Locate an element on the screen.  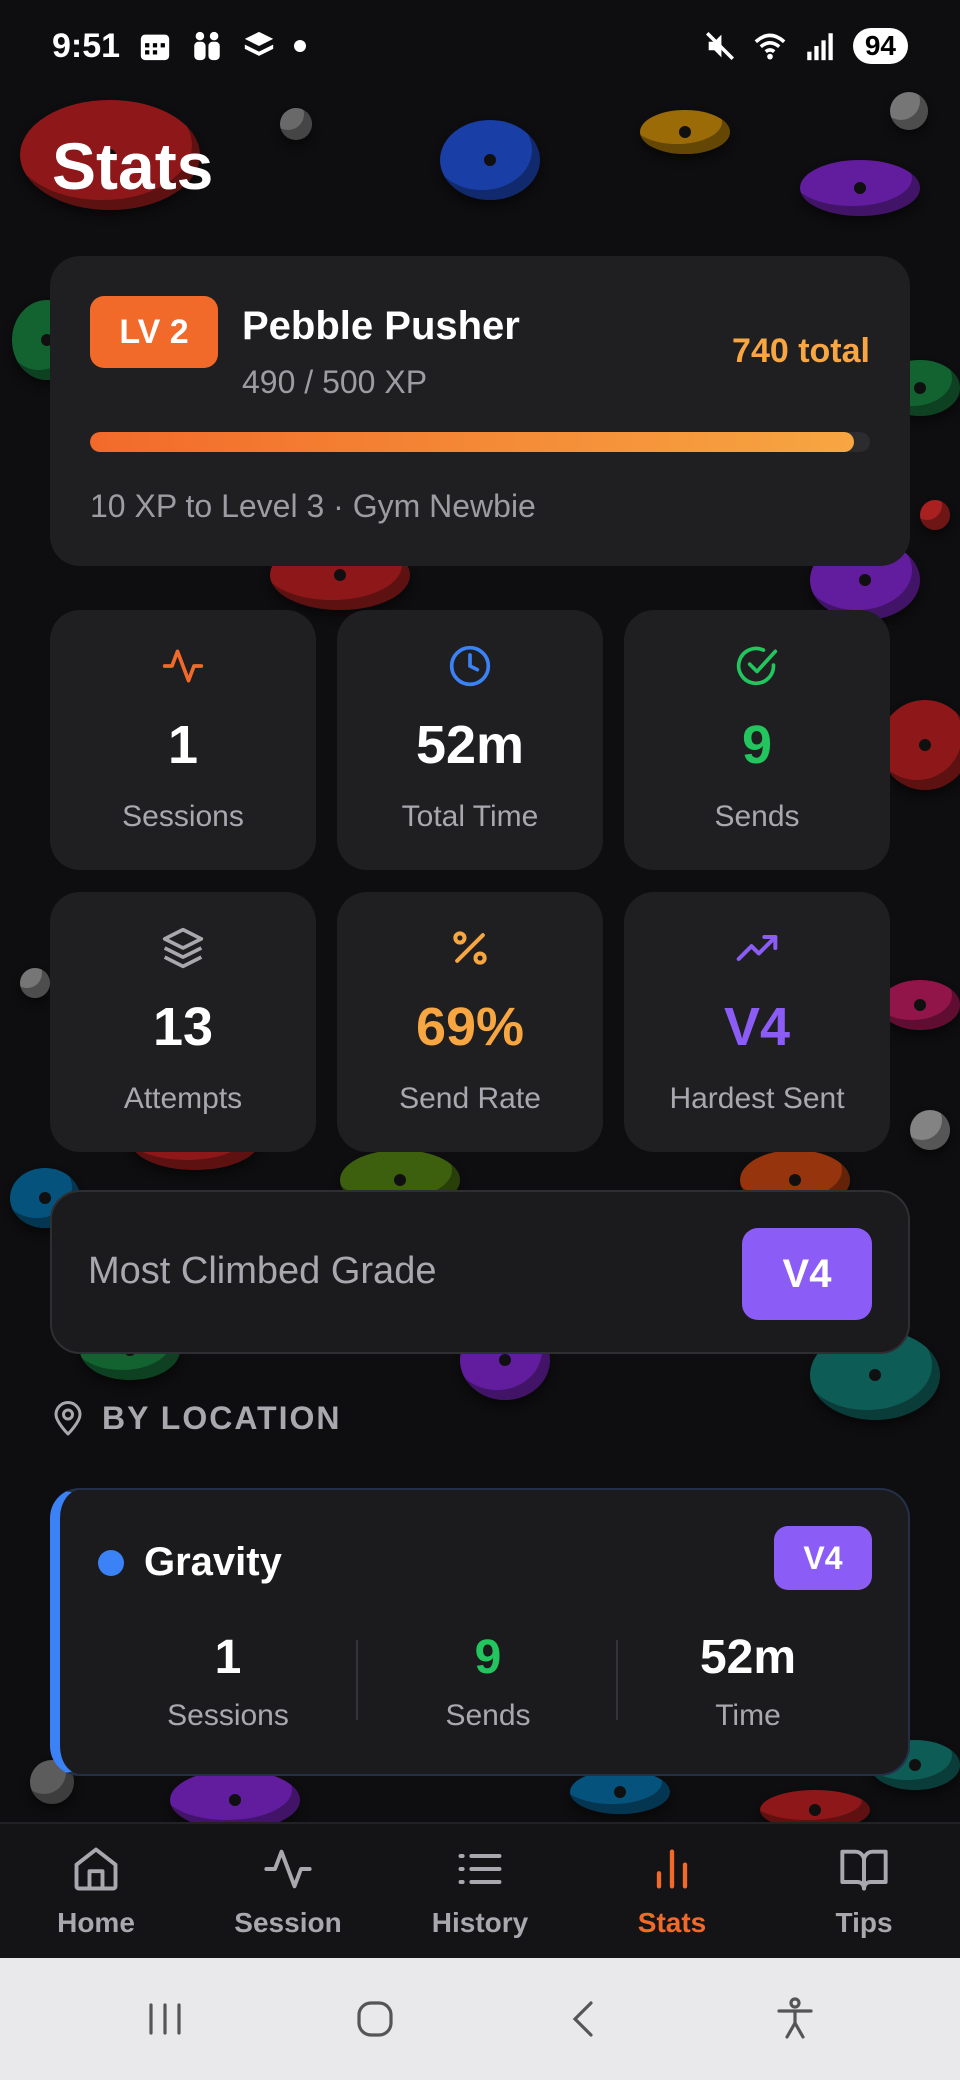
location-stat-sends: 9 Sends is located at coordinates (488, 1681).